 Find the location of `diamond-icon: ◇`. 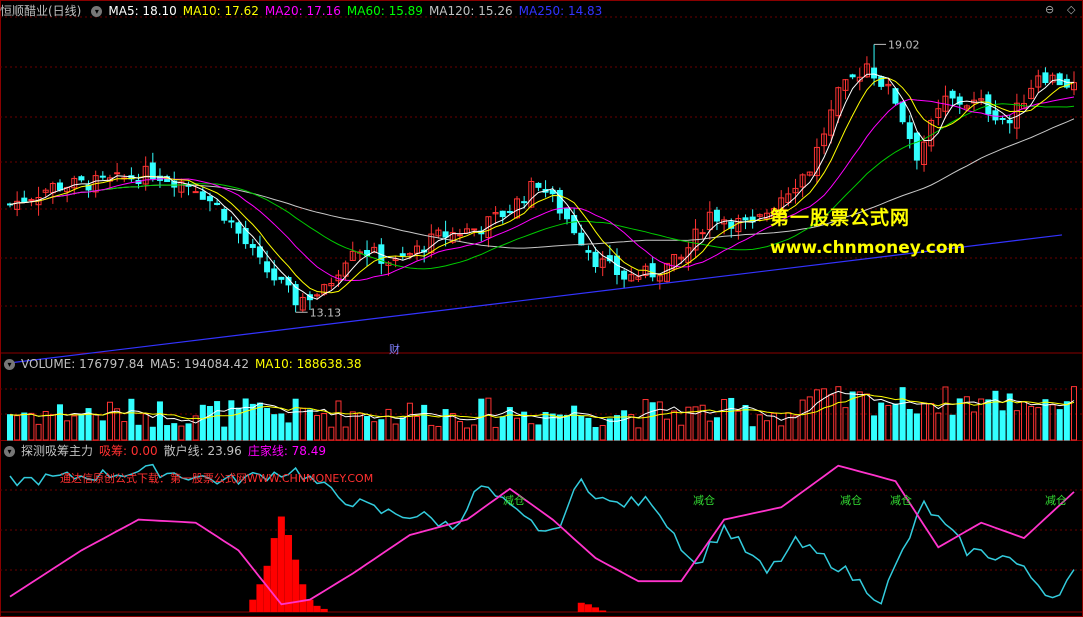

diamond-icon: ◇ is located at coordinates (1071, 9).